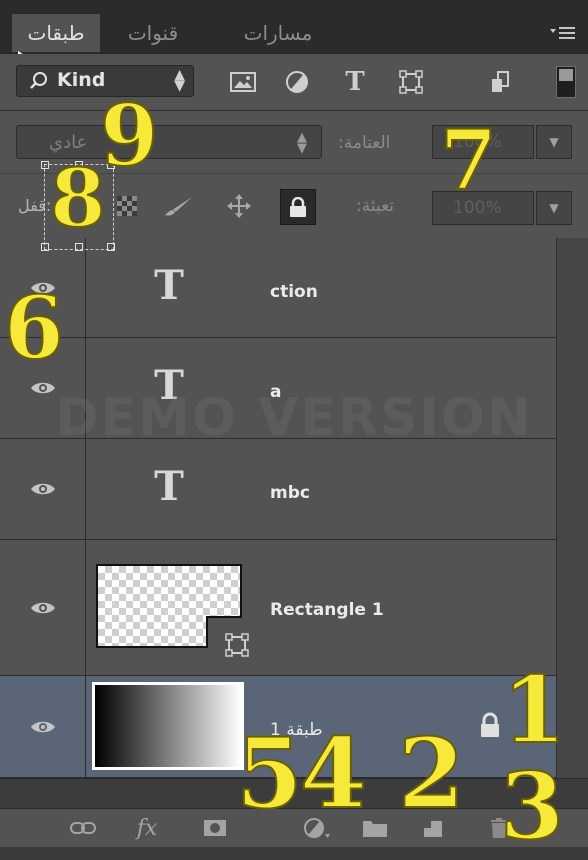 Image resolution: width=588 pixels, height=860 pixels. I want to click on adjustment-filter-icon, so click(297, 82).